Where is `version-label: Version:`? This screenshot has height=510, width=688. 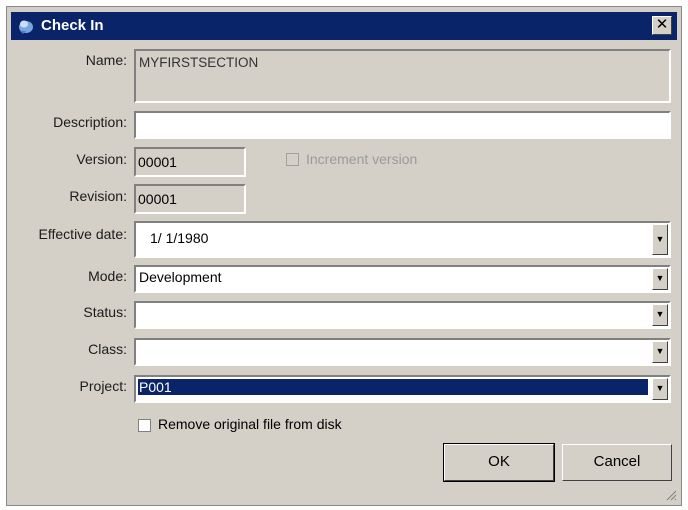 version-label: Version: is located at coordinates (101, 159).